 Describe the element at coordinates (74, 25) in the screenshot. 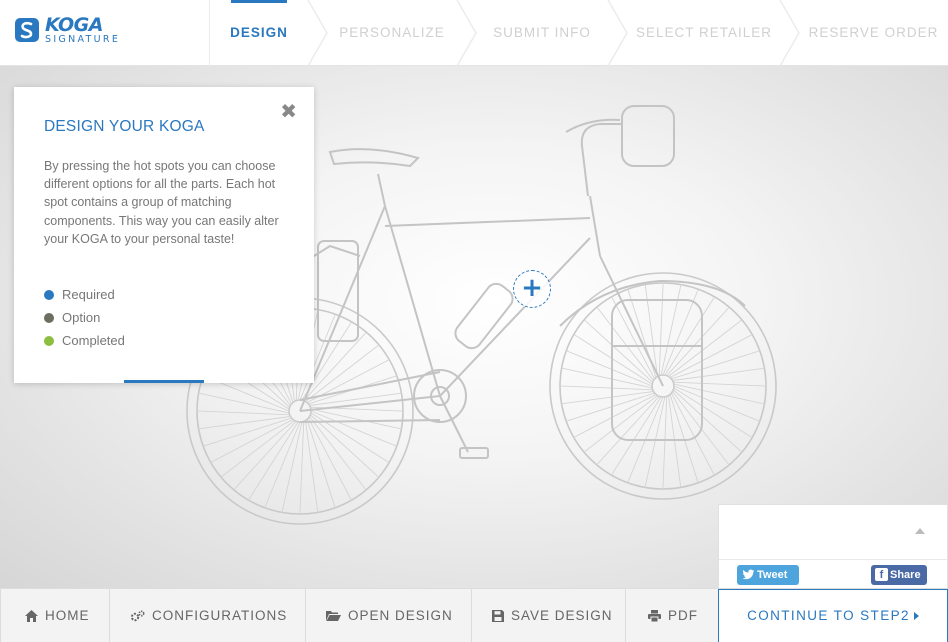

I see `brand-name: KOGA` at that location.